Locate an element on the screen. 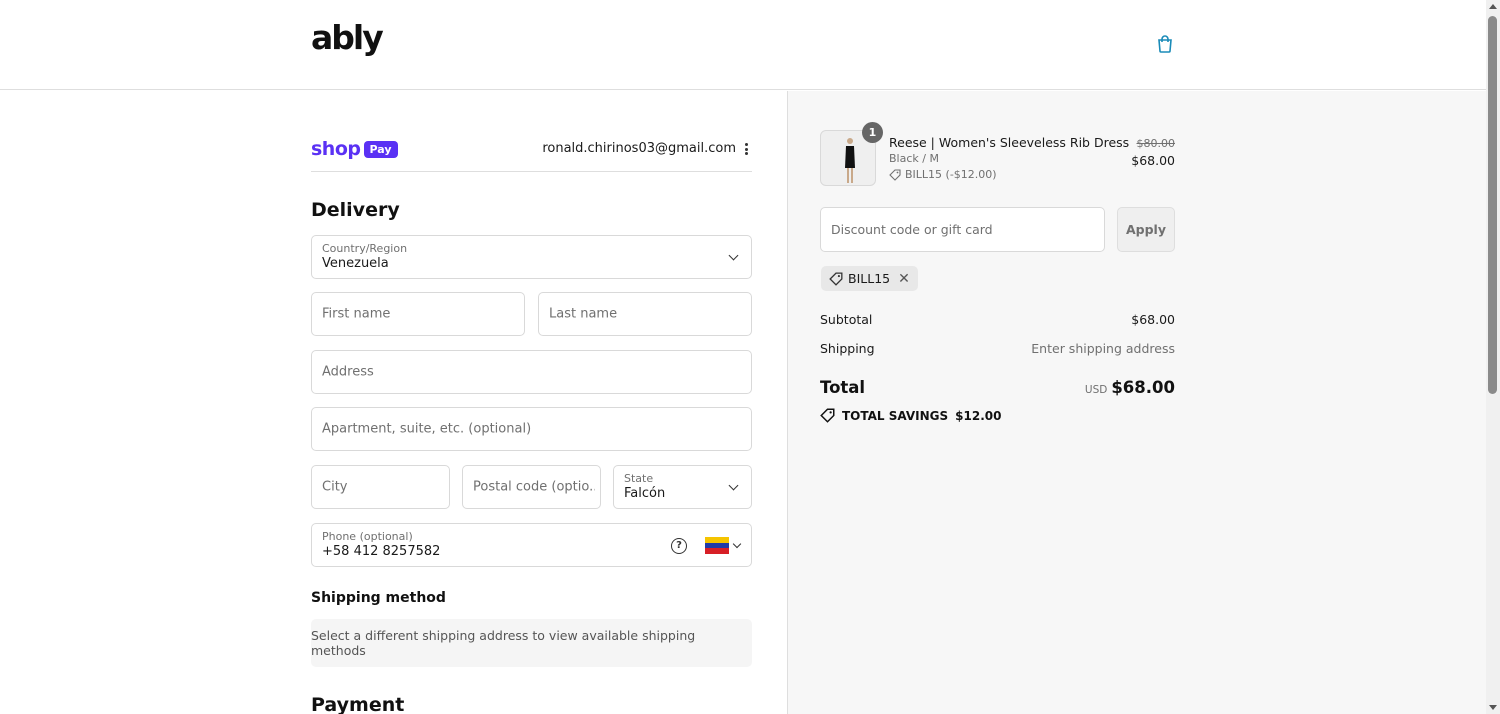 The width and height of the screenshot is (1500, 714). shopping-bag-icon is located at coordinates (1165, 44).